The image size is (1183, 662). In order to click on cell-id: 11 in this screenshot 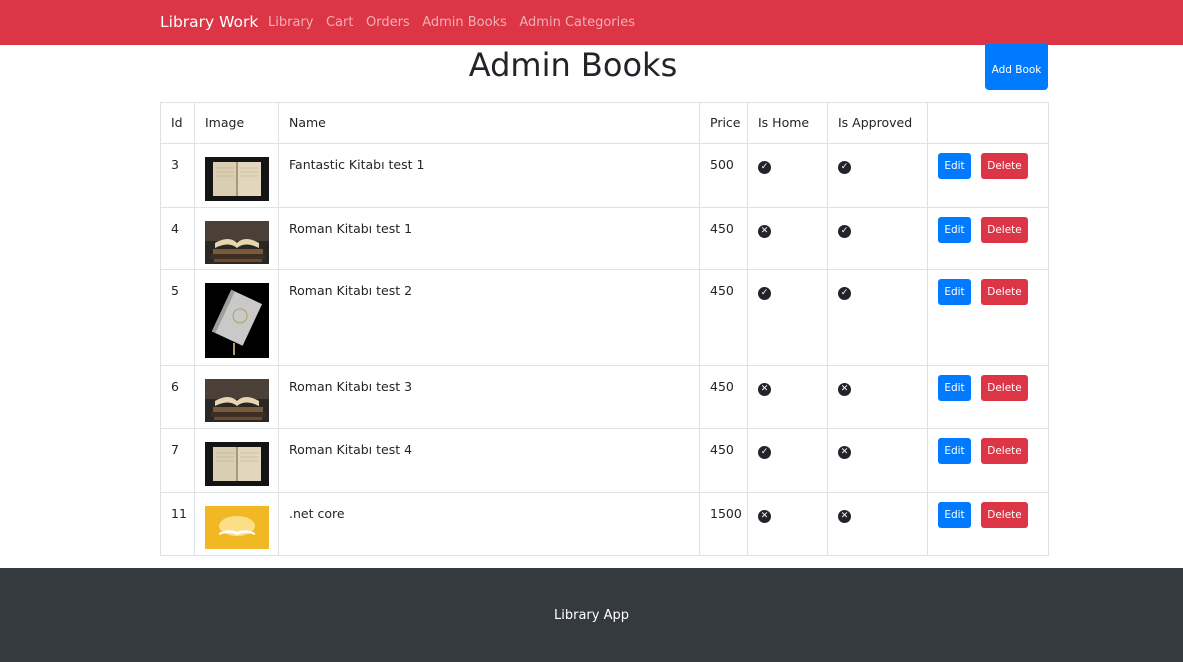, I will do `click(177, 524)`.